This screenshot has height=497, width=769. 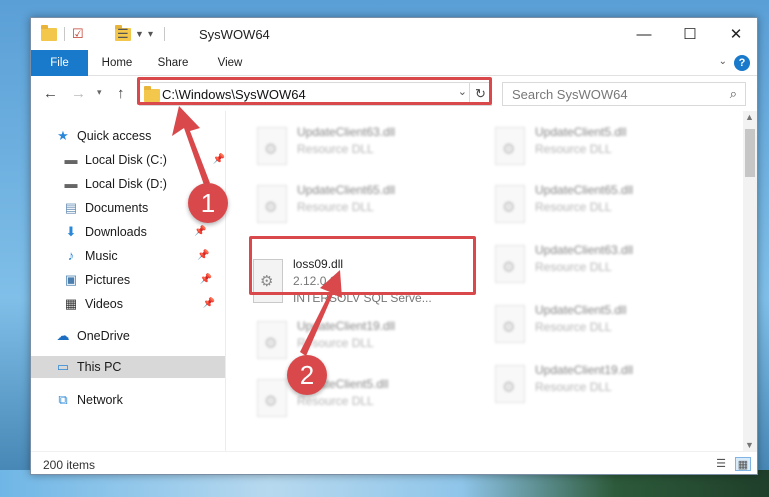 What do you see at coordinates (116, 232) in the screenshot?
I see `sidebar-item-label: Downloads` at bounding box center [116, 232].